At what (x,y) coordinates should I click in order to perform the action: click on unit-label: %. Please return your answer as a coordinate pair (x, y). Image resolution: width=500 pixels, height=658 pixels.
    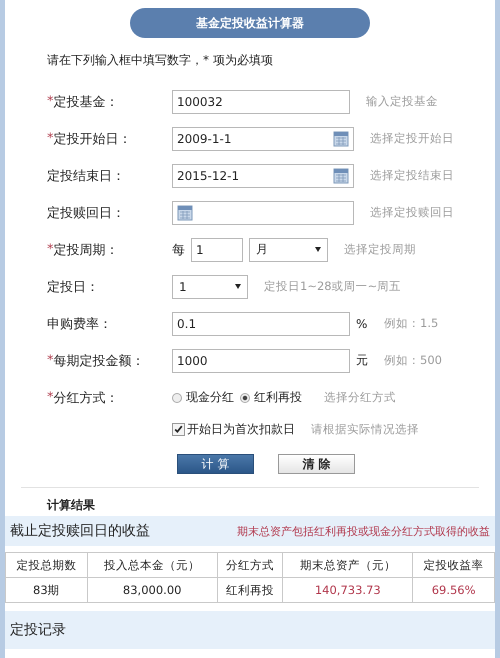
    Looking at the image, I should click on (362, 323).